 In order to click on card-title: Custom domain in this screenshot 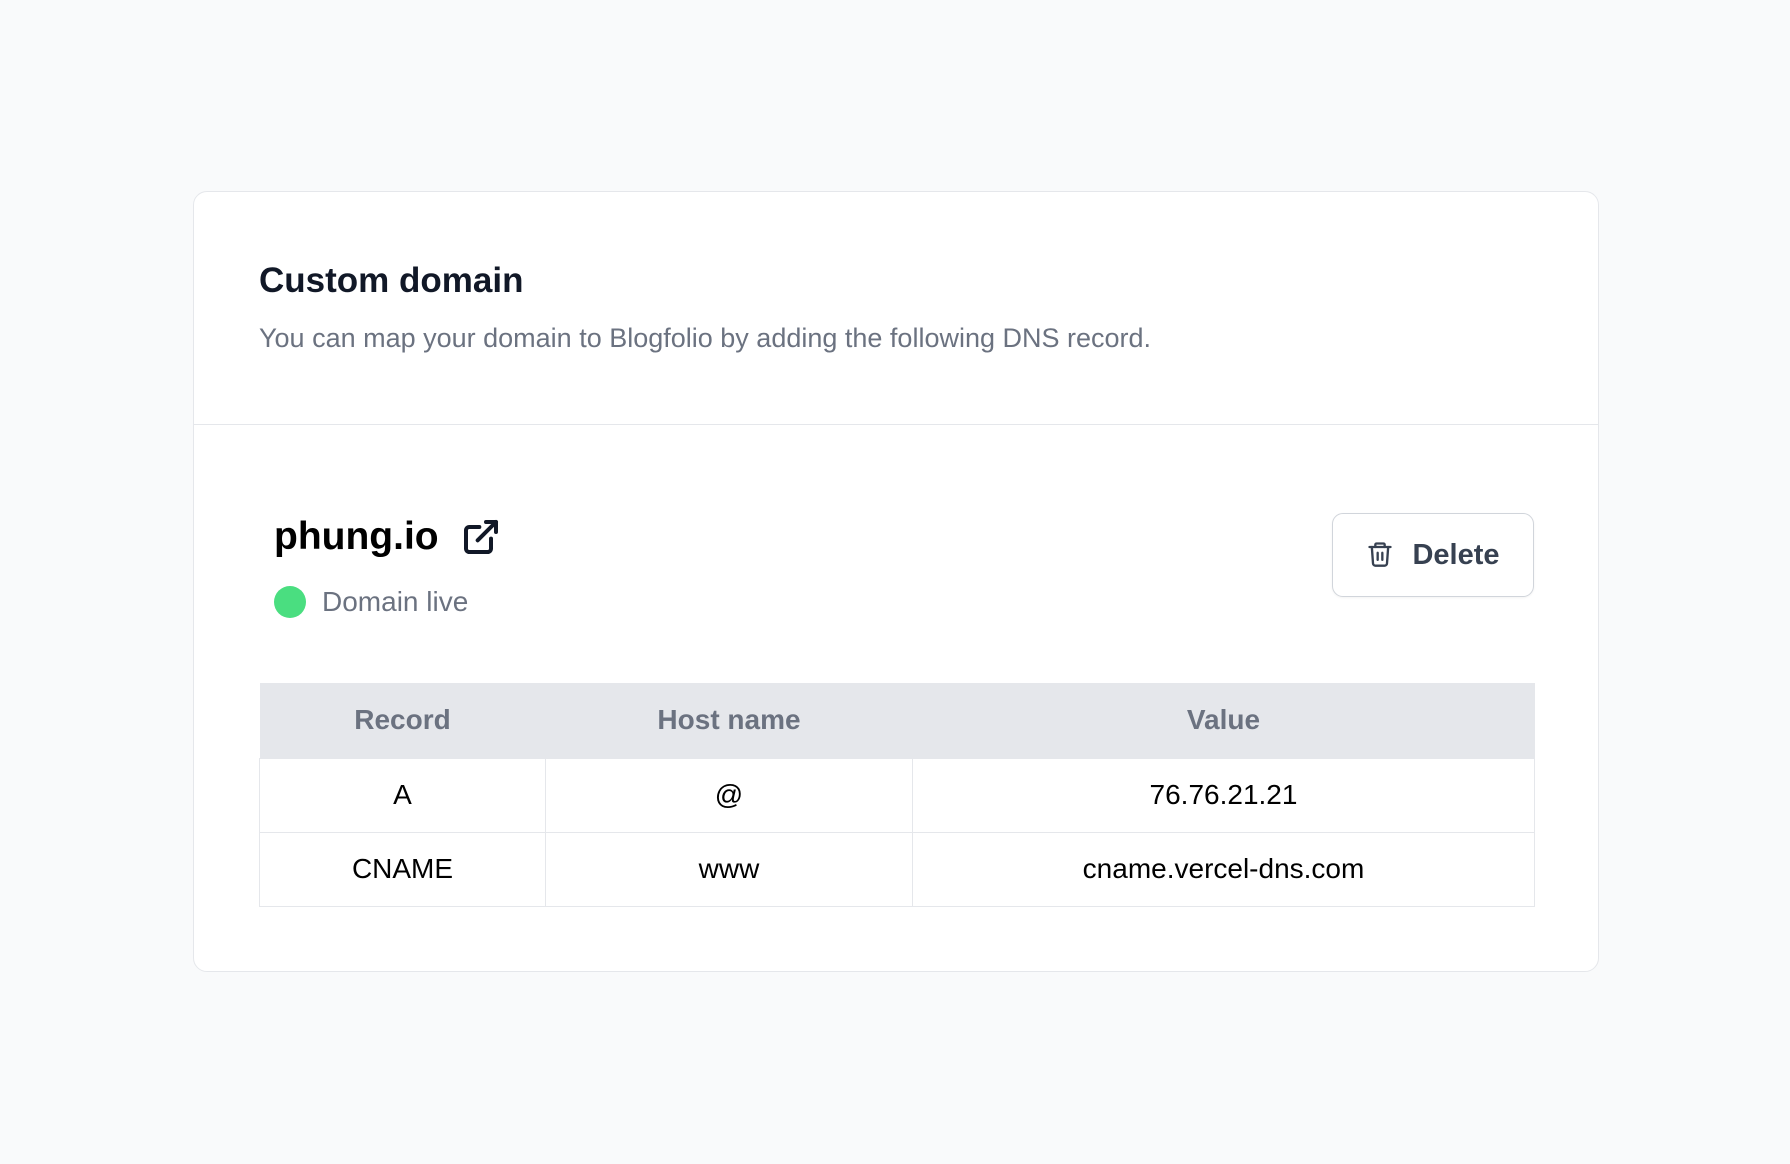, I will do `click(391, 280)`.